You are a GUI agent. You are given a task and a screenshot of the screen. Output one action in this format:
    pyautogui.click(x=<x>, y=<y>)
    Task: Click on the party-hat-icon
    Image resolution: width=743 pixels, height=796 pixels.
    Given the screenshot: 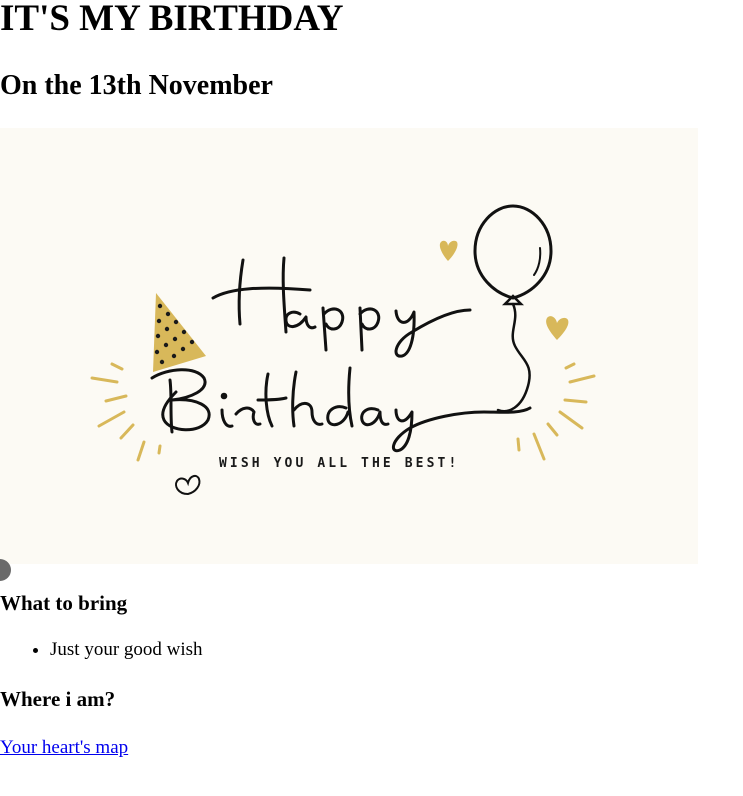 What is the action you would take?
    pyautogui.click(x=179, y=332)
    